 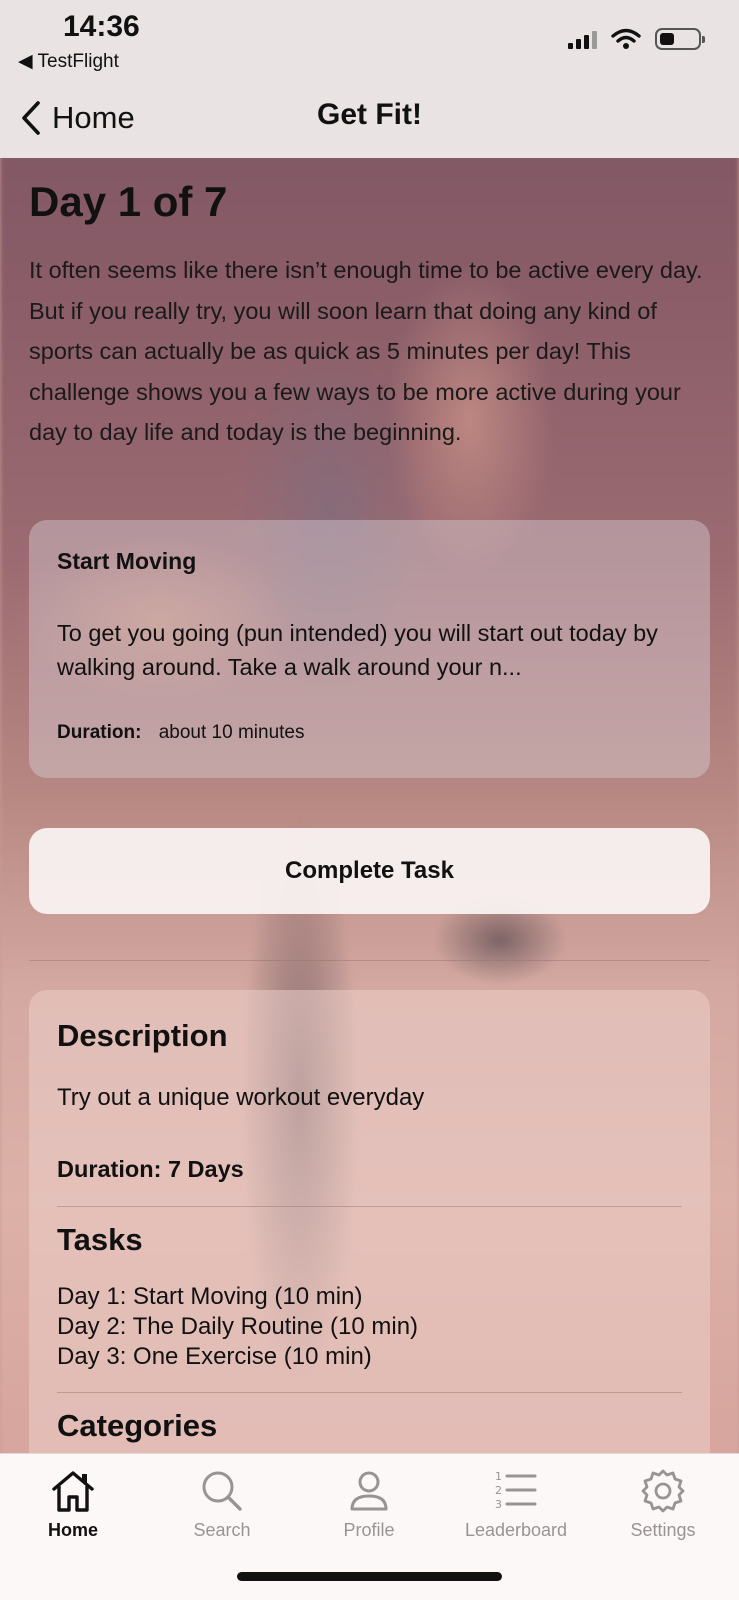 I want to click on back-button: Home, so click(x=77, y=118).